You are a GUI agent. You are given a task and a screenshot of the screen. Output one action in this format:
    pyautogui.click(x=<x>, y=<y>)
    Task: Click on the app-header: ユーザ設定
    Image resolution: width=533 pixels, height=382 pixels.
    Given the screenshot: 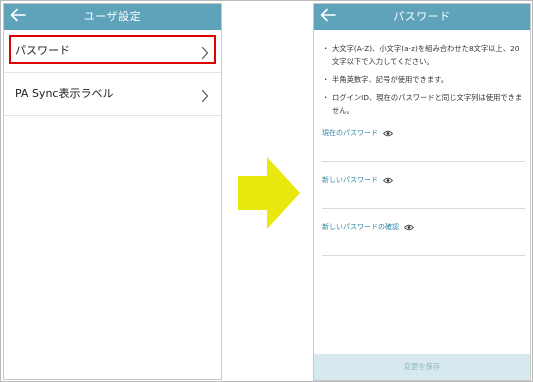 What is the action you would take?
    pyautogui.click(x=112, y=17)
    